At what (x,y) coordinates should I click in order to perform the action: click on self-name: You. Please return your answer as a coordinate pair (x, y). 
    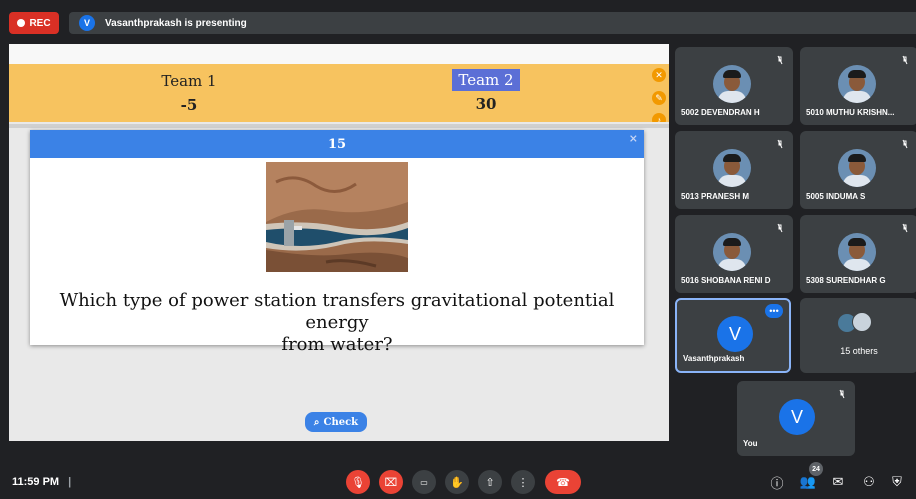
    Looking at the image, I should click on (750, 443).